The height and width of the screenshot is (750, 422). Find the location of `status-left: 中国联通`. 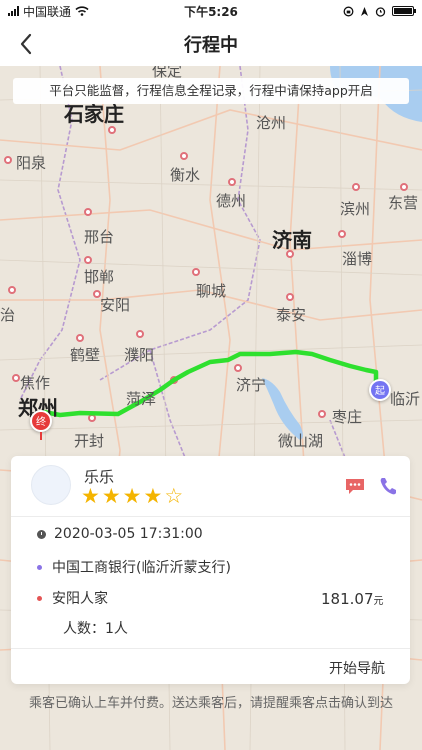

status-left: 中国联通 is located at coordinates (48, 11).